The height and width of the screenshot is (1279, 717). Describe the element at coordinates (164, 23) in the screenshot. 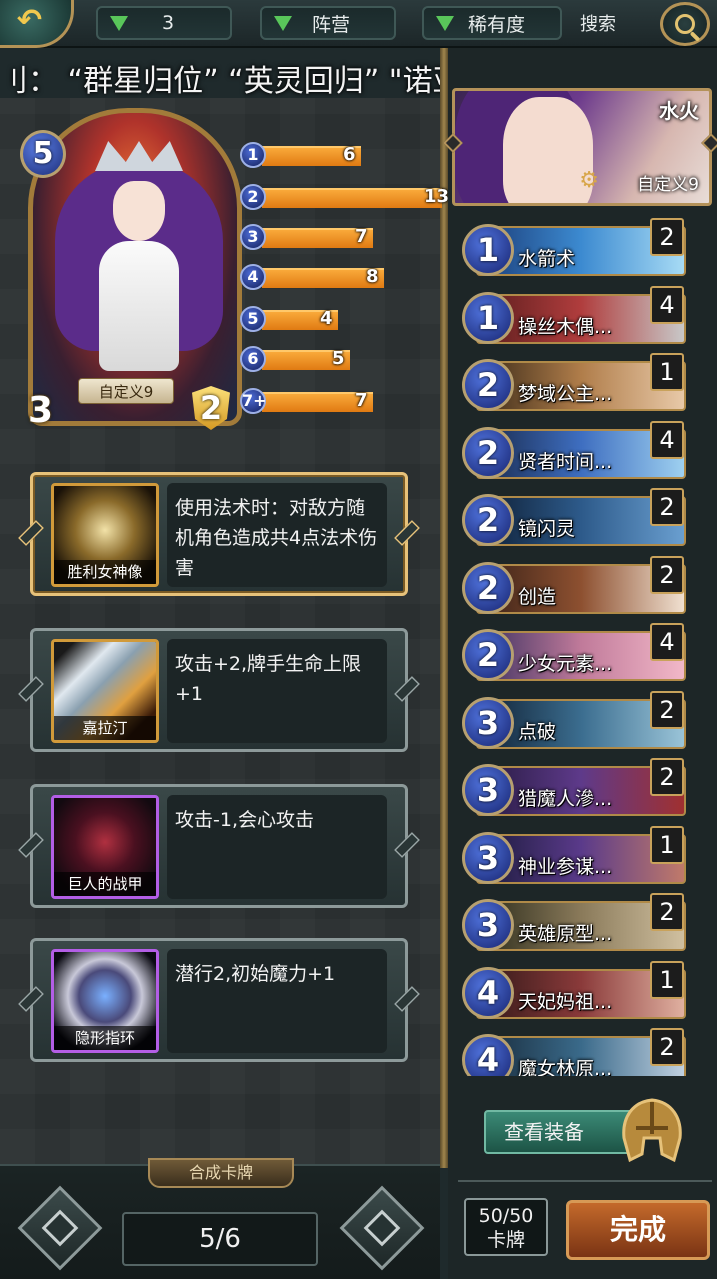

I see `cost-filter-dropdown: 3` at that location.